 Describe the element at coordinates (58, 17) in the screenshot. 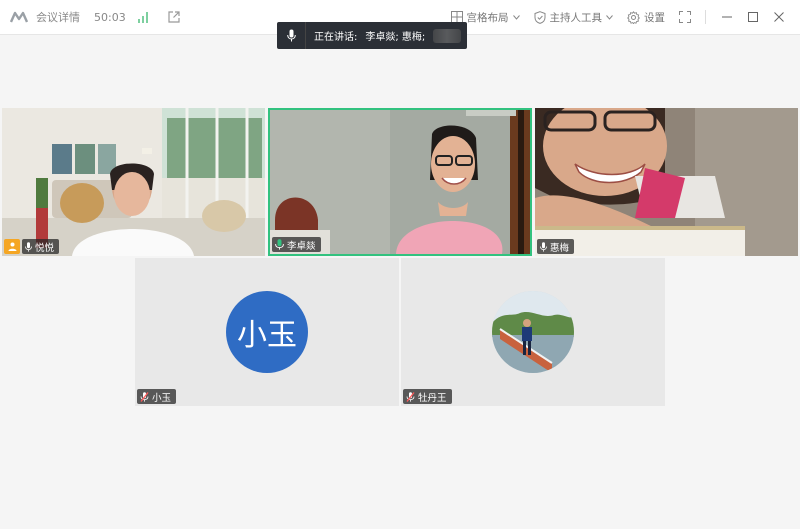

I see `meeting-info-button: 会议详情` at that location.